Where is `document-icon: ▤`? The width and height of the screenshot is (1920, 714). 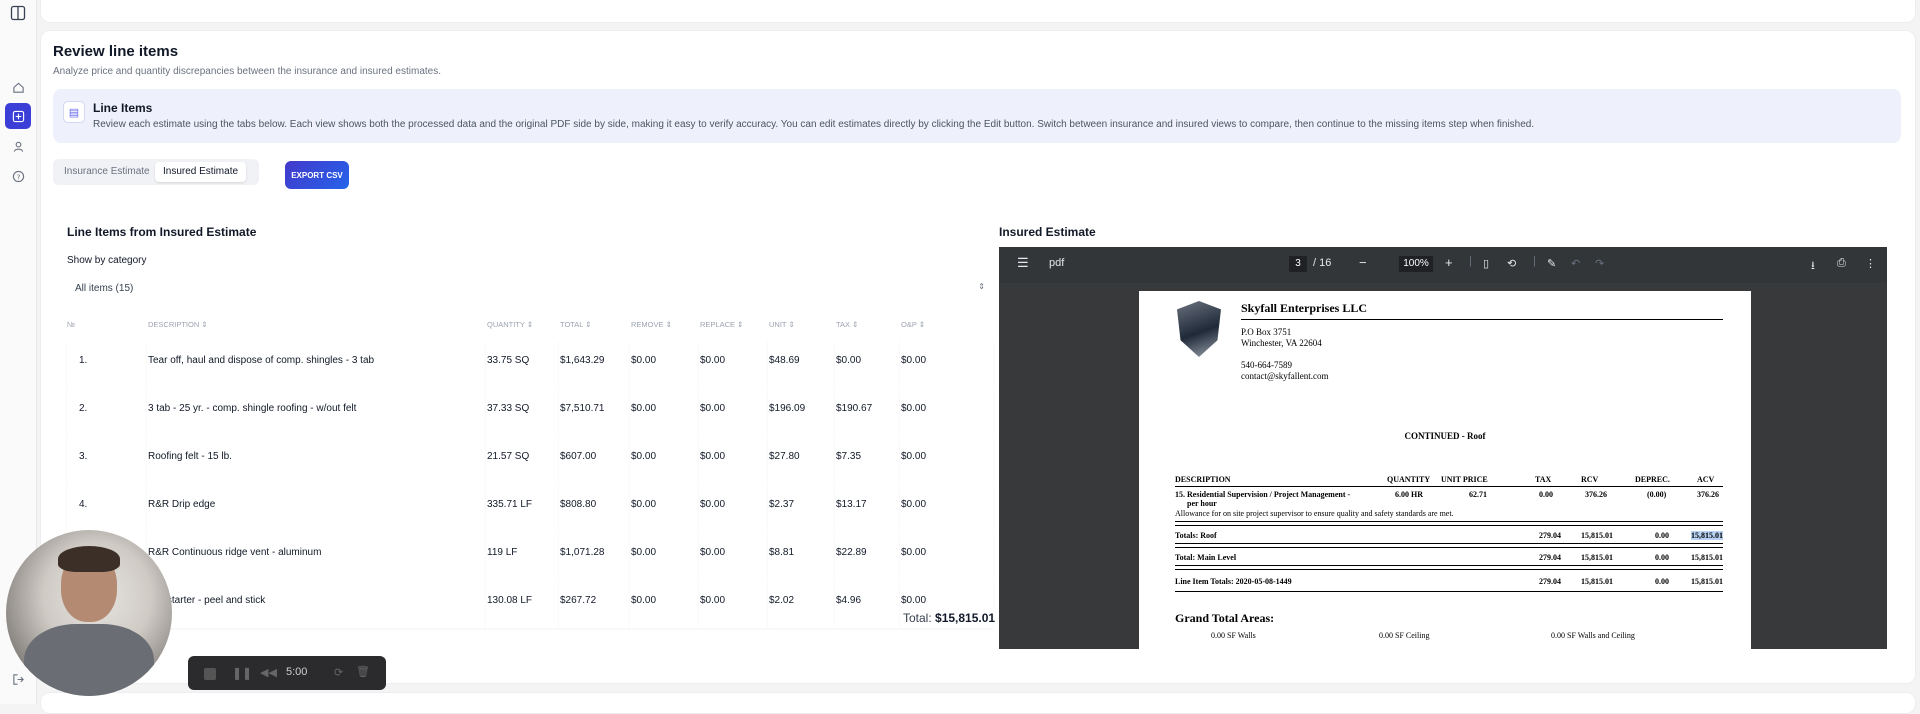
document-icon: ▤ is located at coordinates (74, 112).